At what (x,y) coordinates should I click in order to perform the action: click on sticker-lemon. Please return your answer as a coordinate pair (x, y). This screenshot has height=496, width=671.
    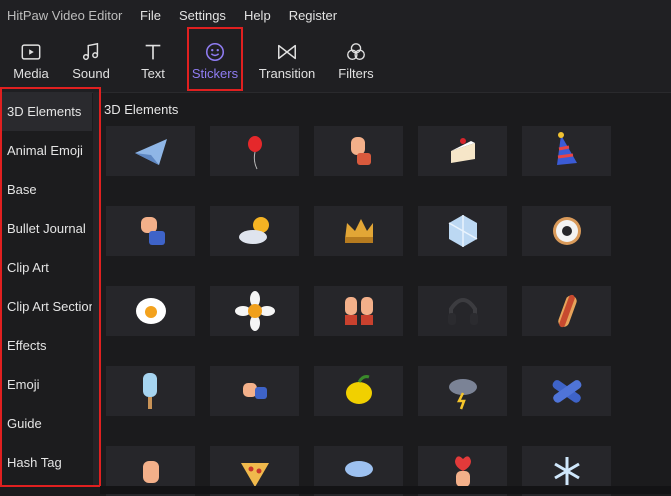
    Looking at the image, I should click on (358, 391).